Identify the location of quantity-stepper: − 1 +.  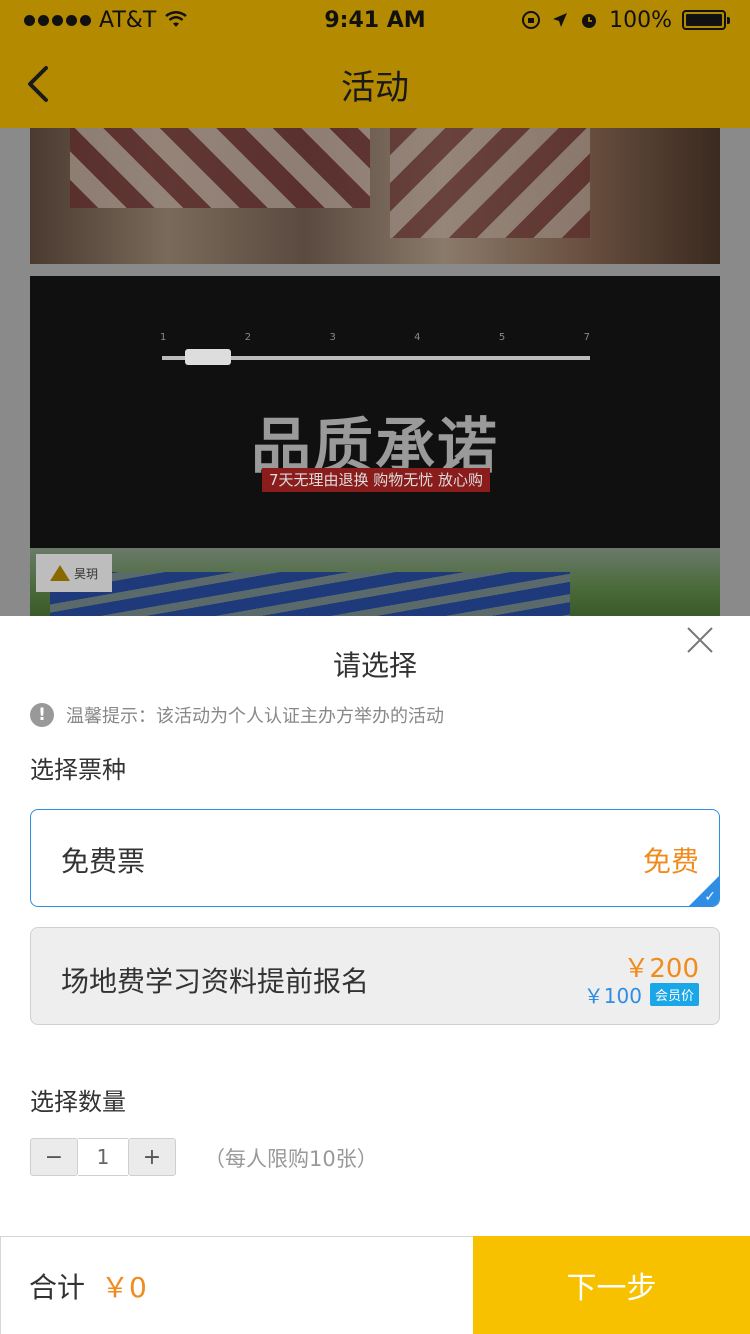
(103, 1157).